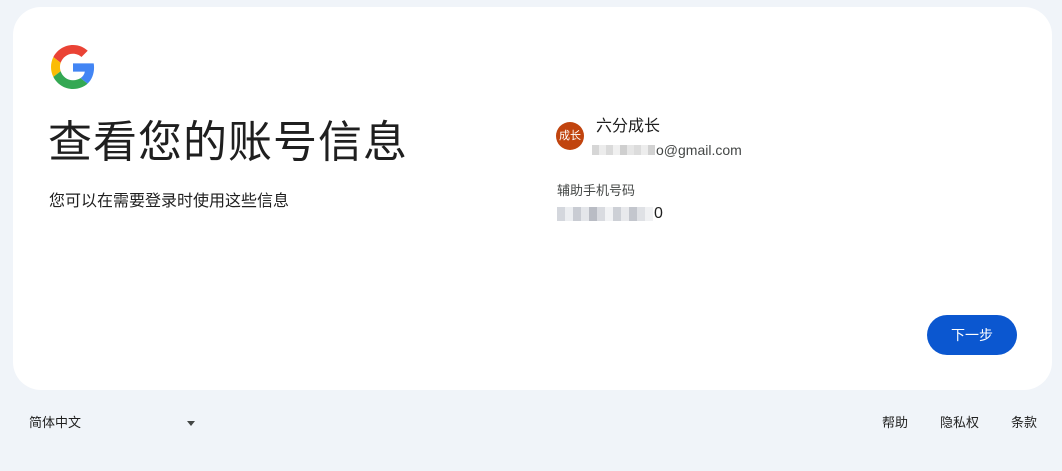  I want to click on language-label: 简体中文, so click(55, 422).